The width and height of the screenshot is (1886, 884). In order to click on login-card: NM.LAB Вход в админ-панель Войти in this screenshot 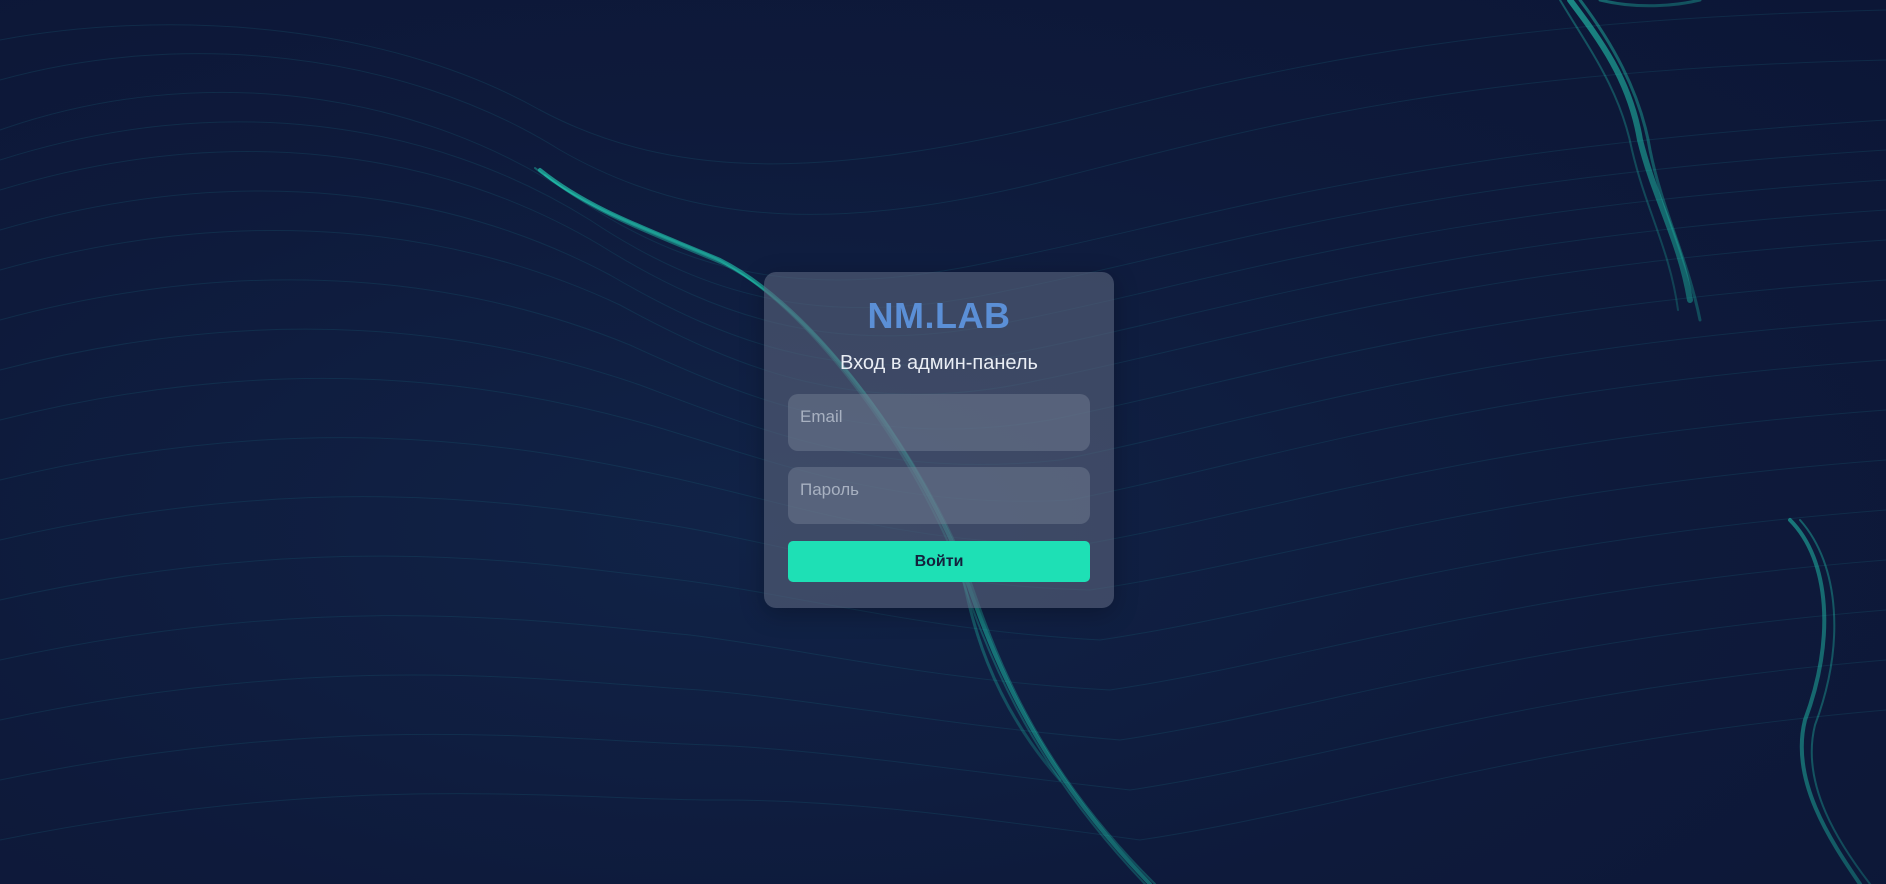, I will do `click(939, 440)`.